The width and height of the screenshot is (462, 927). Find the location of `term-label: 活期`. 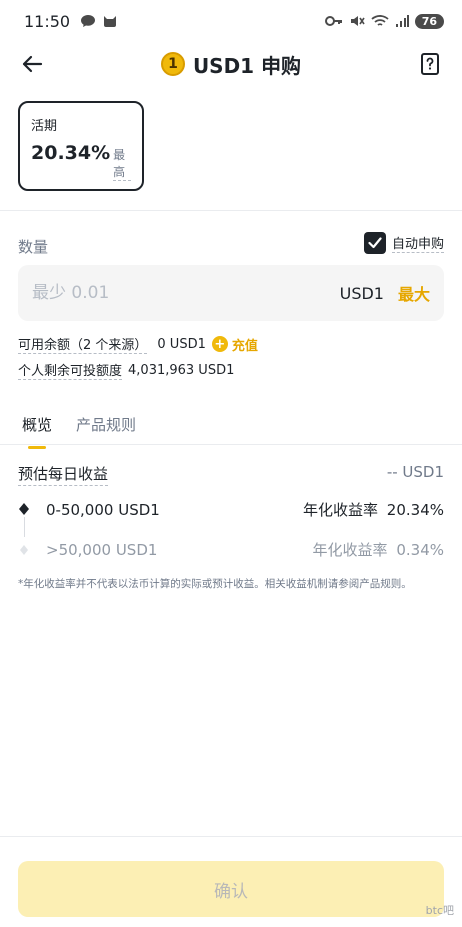

term-label: 活期 is located at coordinates (44, 126).